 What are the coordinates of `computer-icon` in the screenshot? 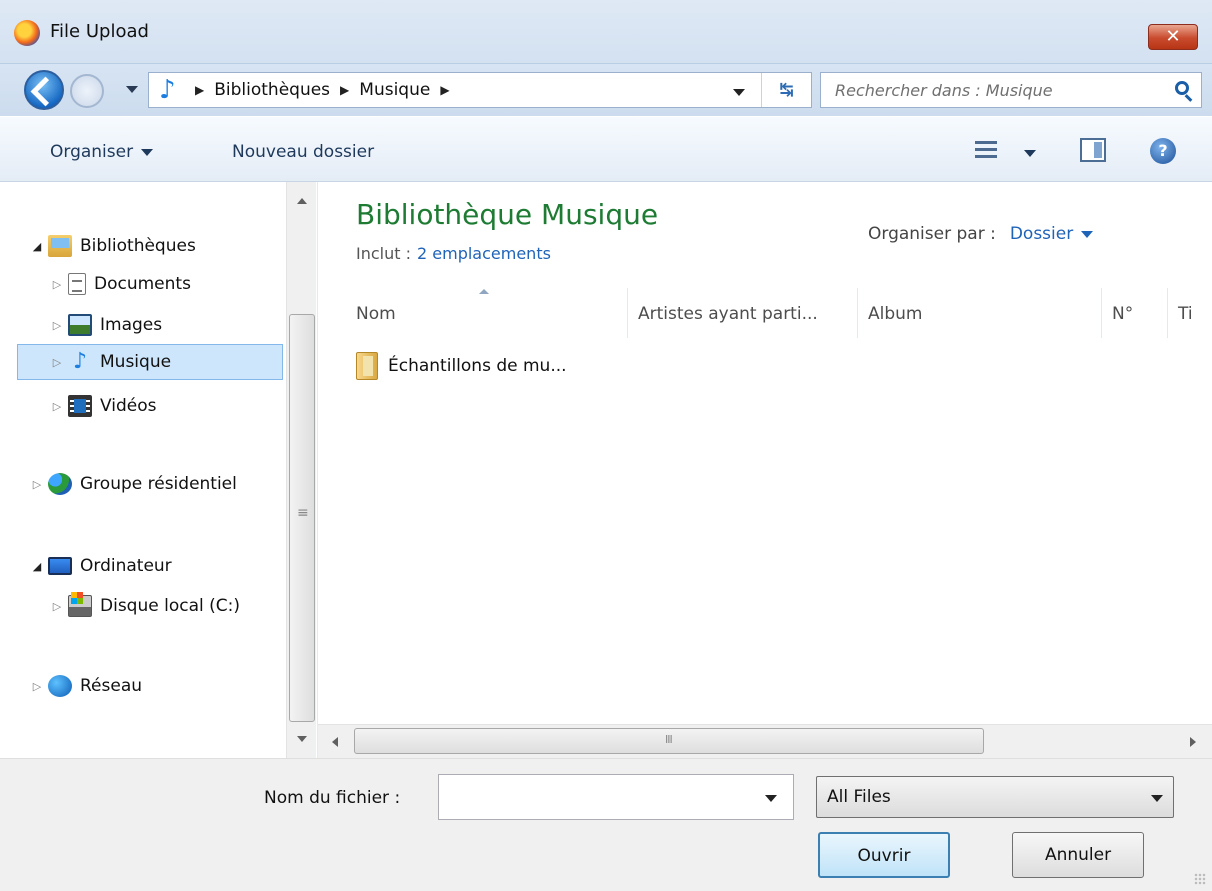 It's located at (60, 566).